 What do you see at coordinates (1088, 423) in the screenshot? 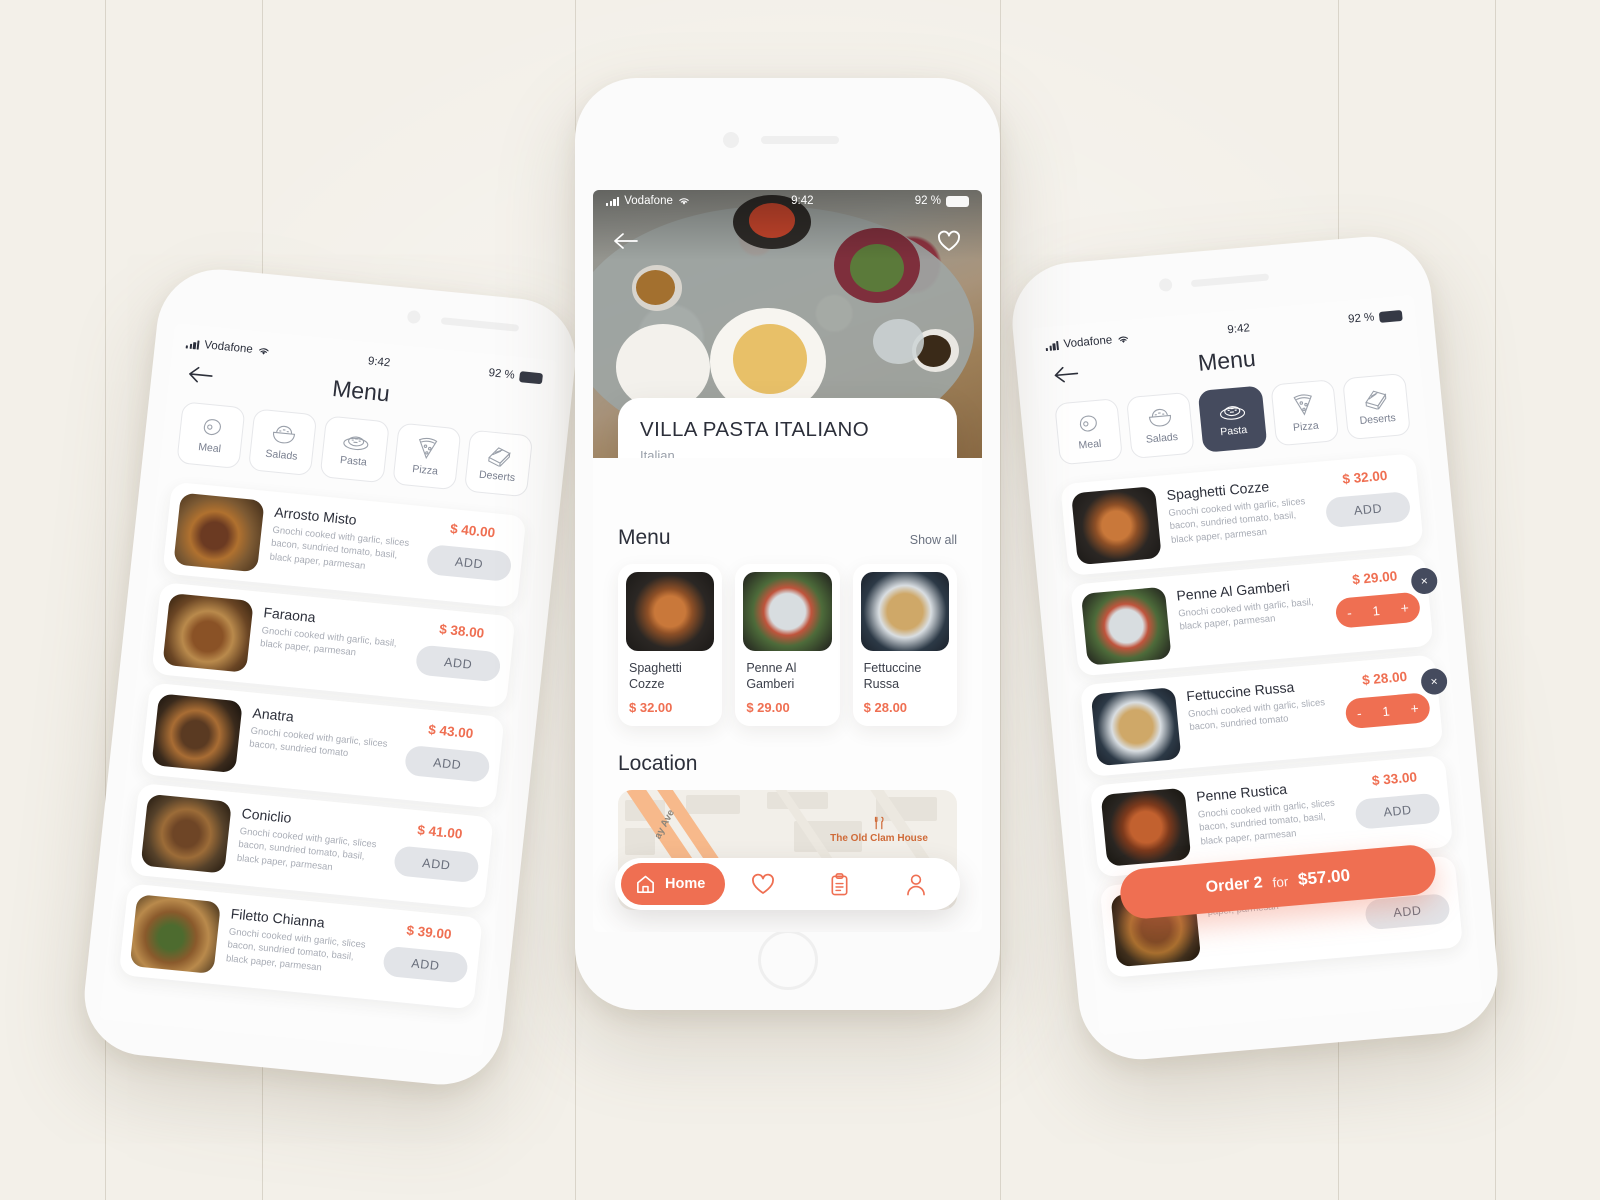
I see `meat-icon` at bounding box center [1088, 423].